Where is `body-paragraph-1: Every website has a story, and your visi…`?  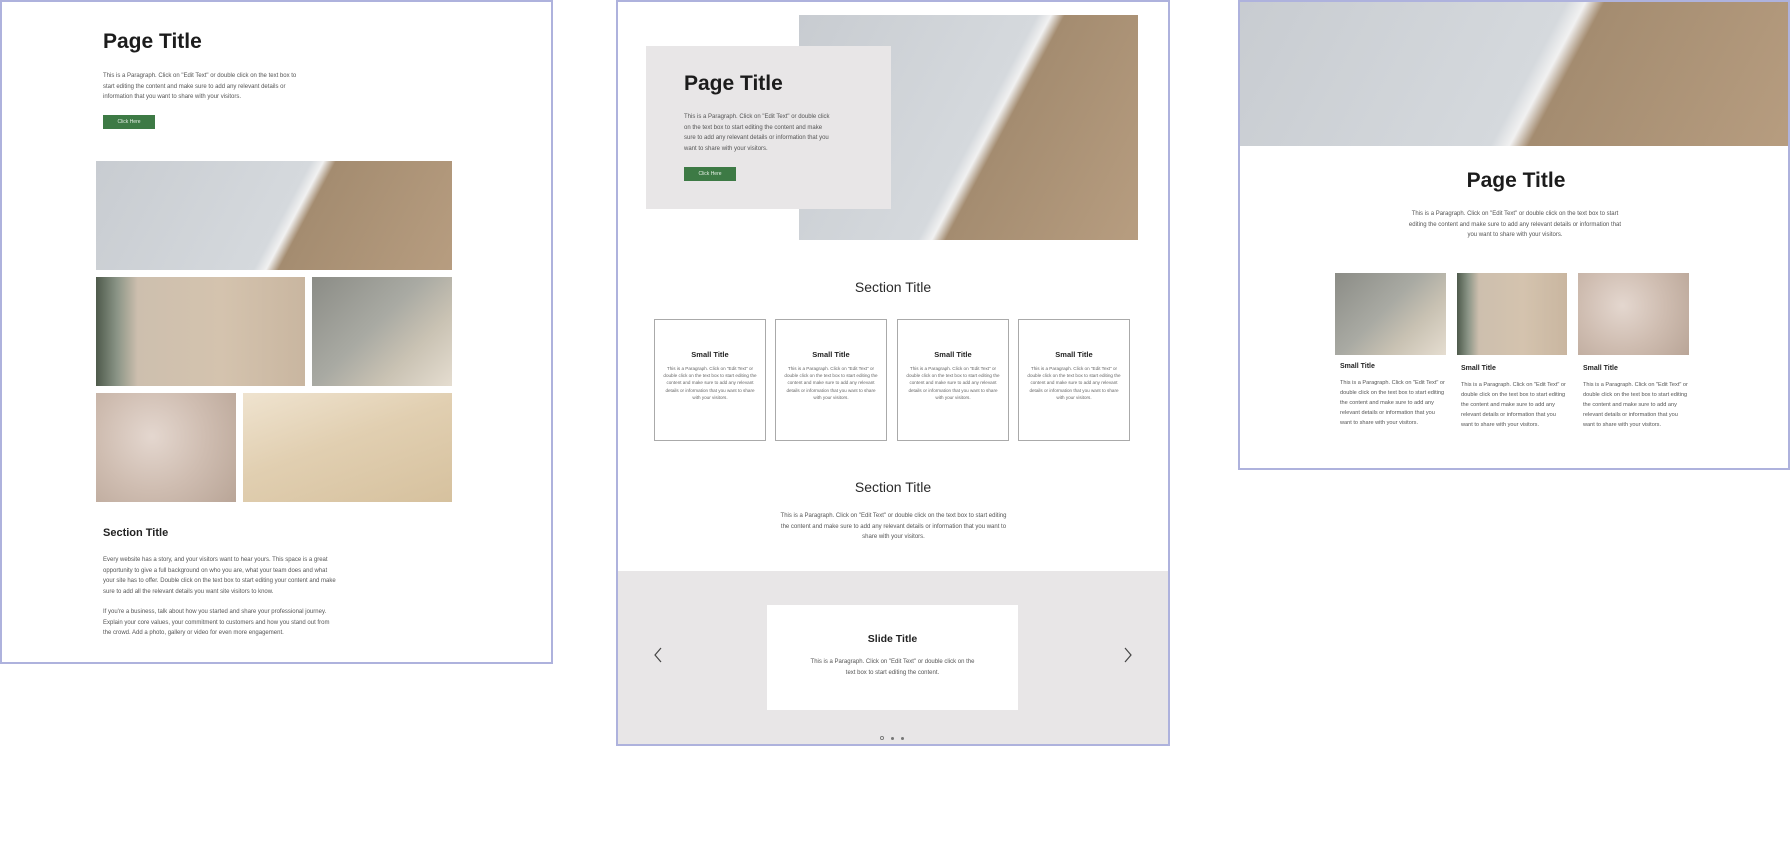 body-paragraph-1: Every website has a story, and your visi… is located at coordinates (219, 576).